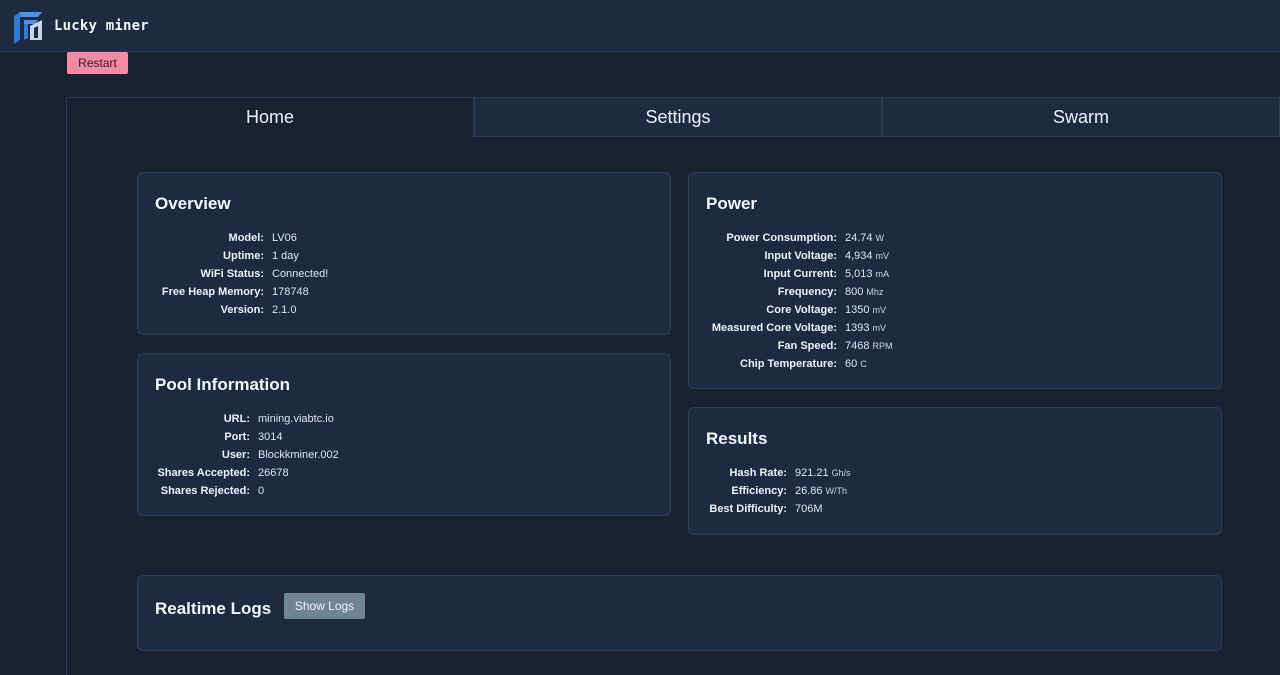  Describe the element at coordinates (273, 473) in the screenshot. I see `shares-accepted-value: 26678` at that location.